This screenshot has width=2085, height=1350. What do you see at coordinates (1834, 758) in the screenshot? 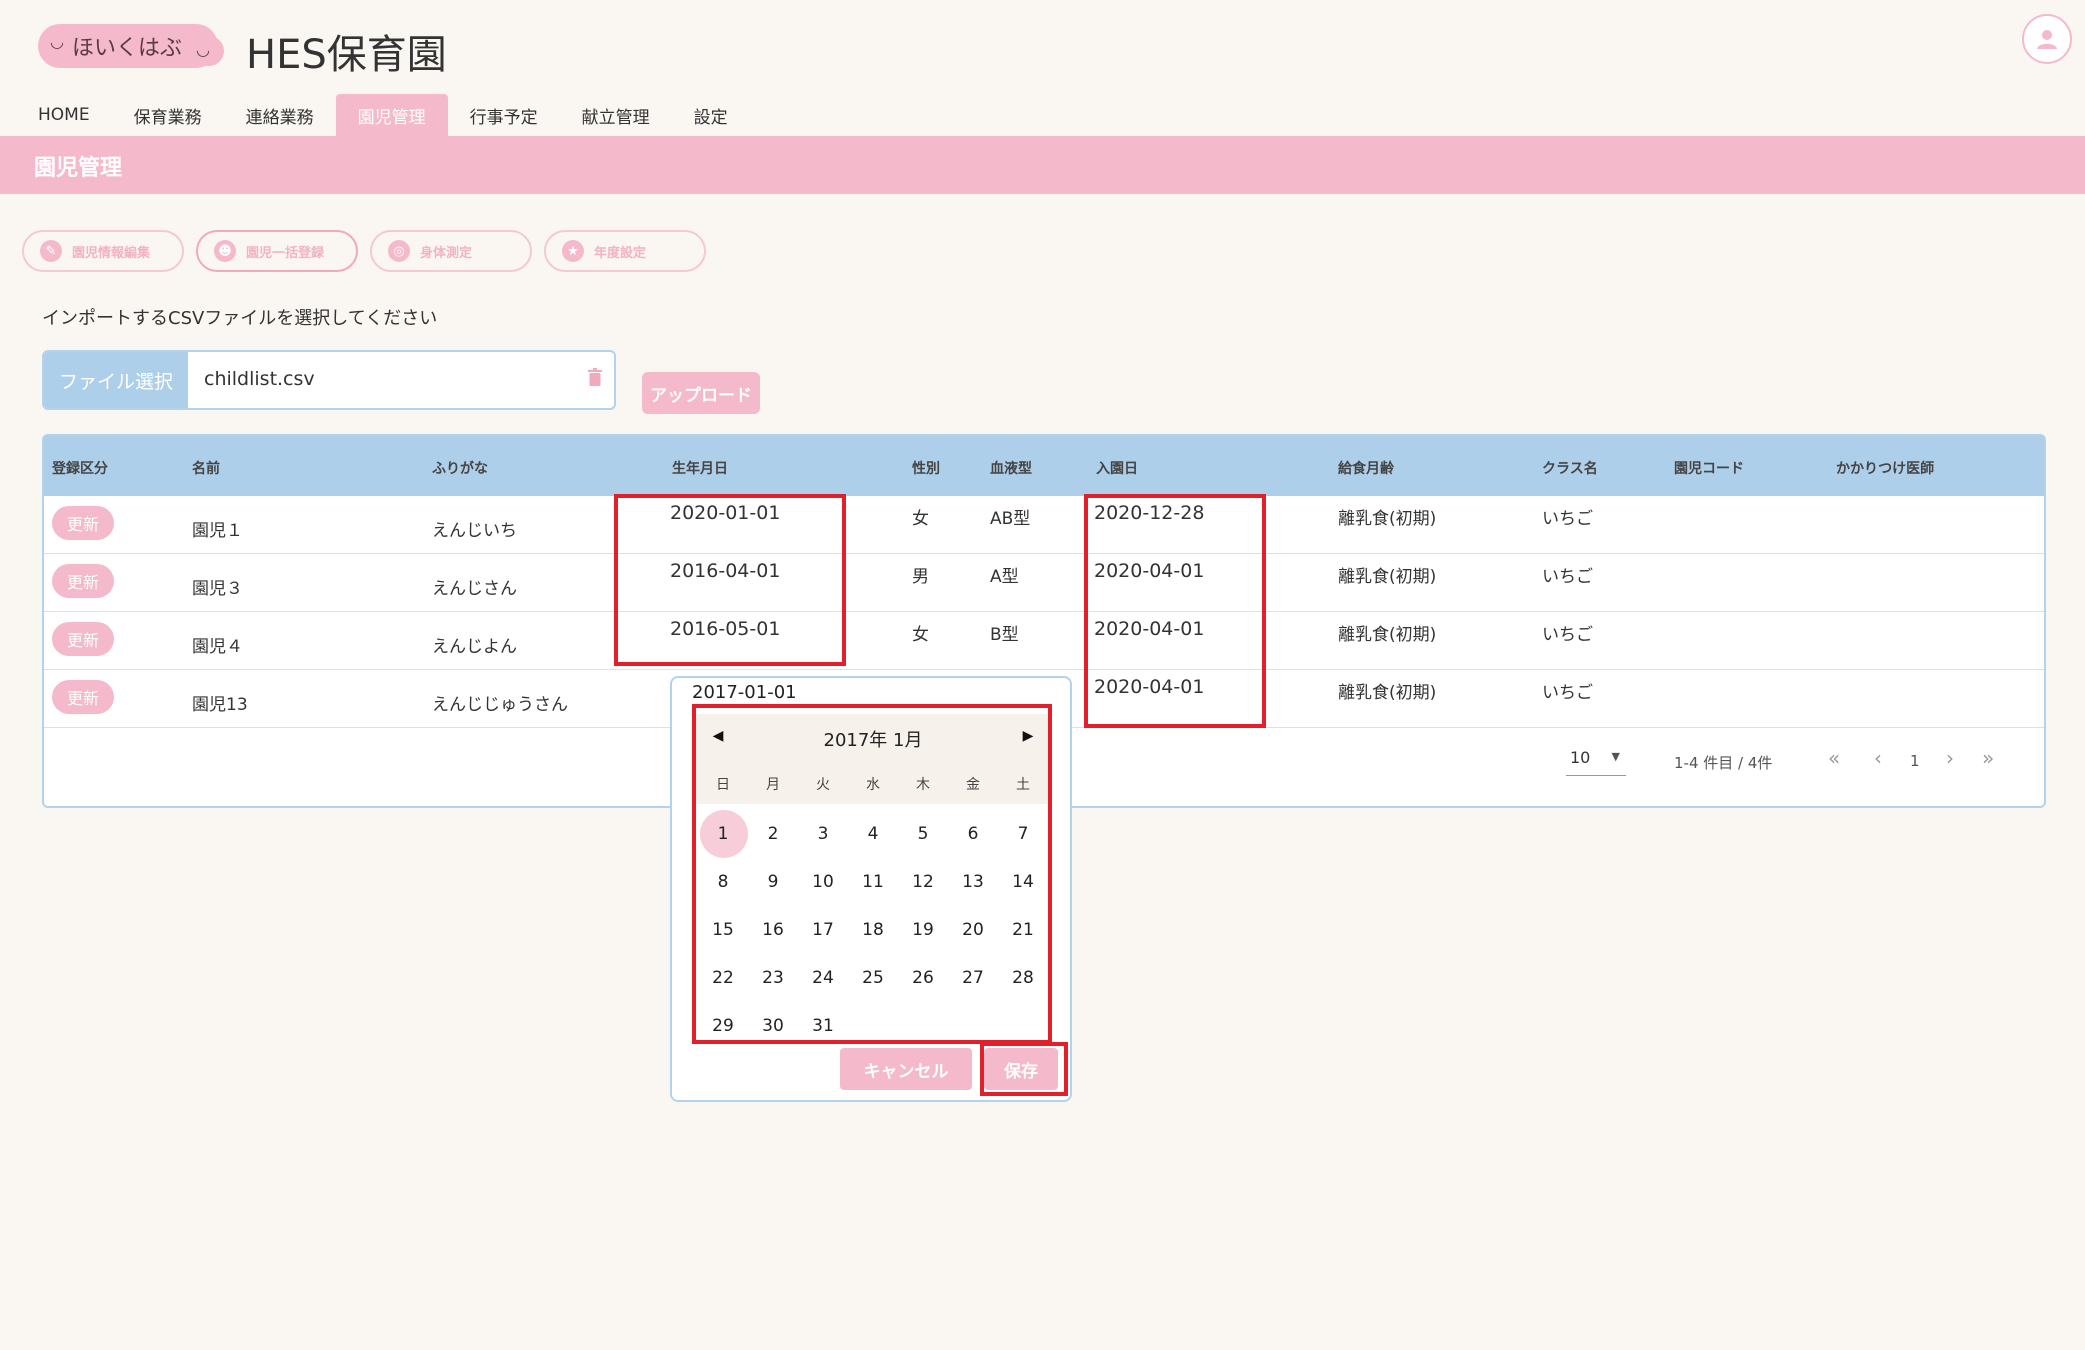
I see `first-page-icon: «` at bounding box center [1834, 758].